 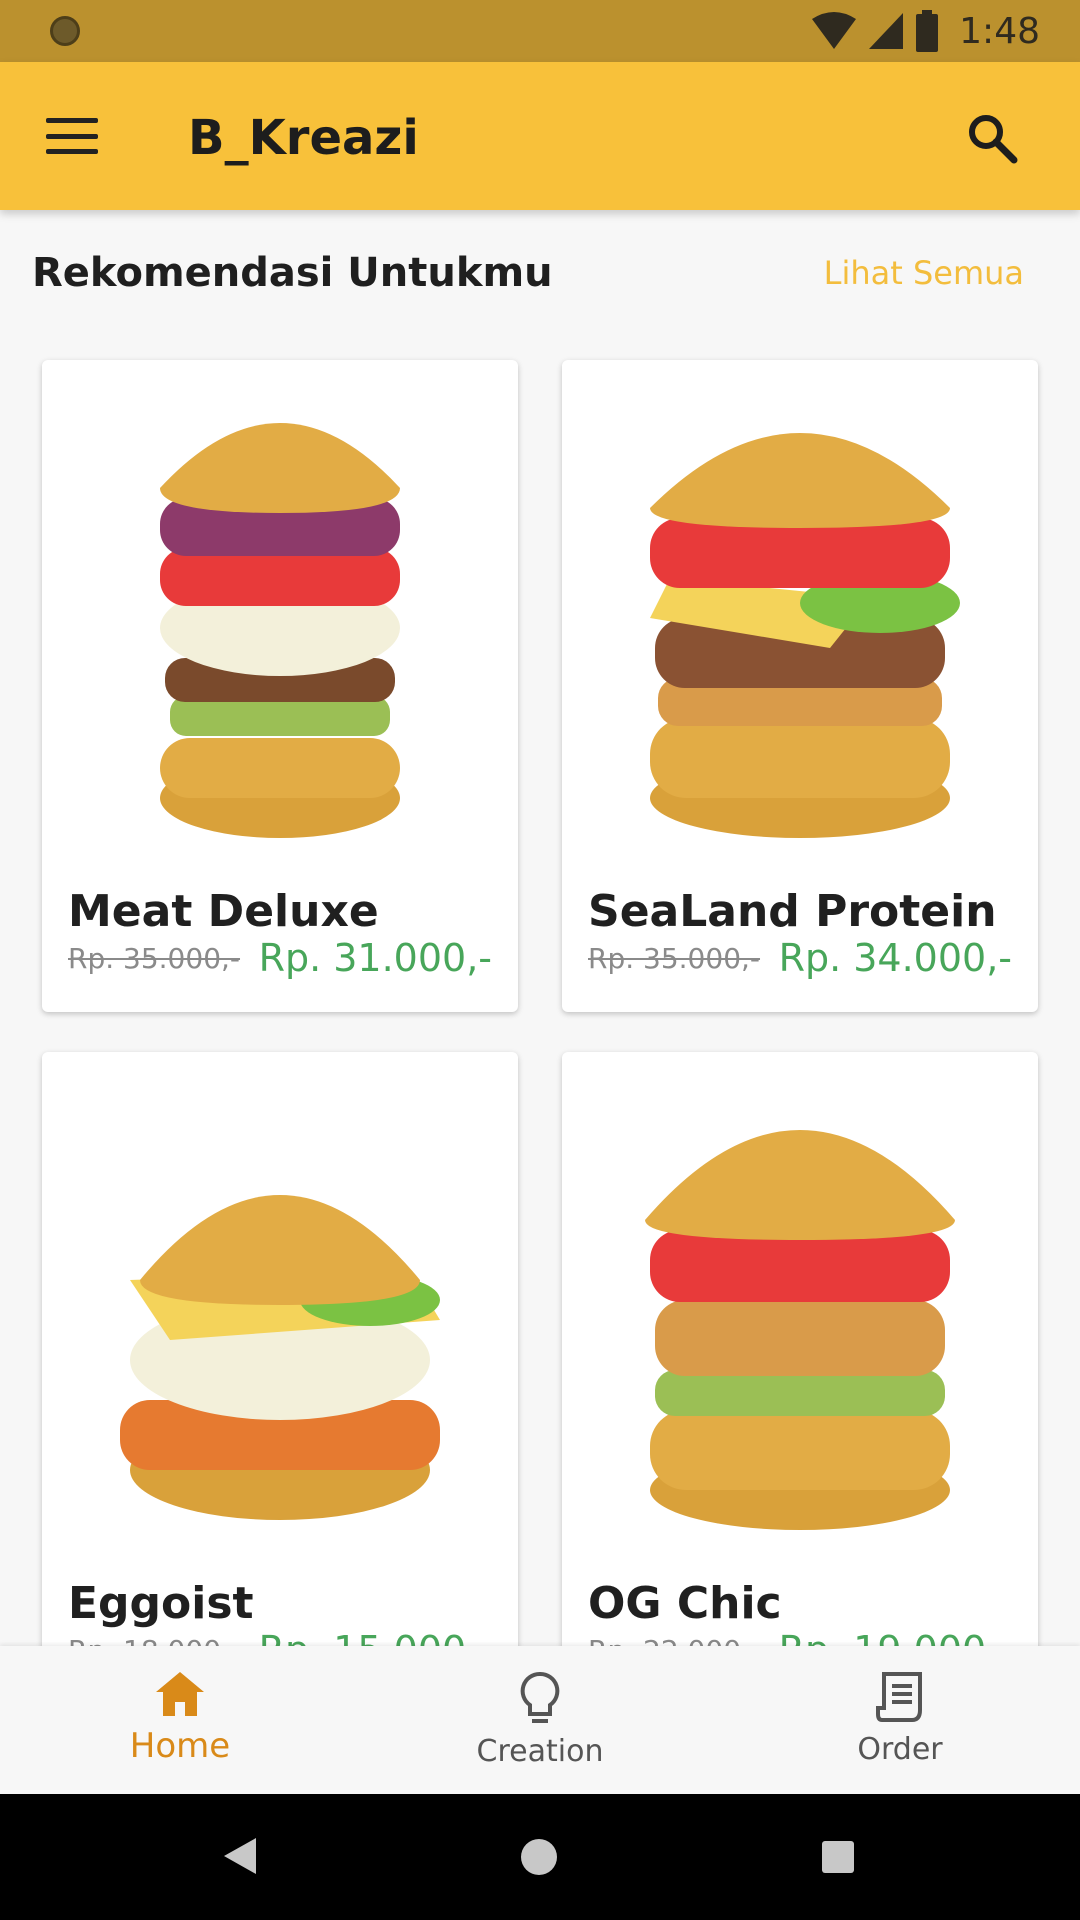 I want to click on receipt-icon, so click(x=899, y=1697).